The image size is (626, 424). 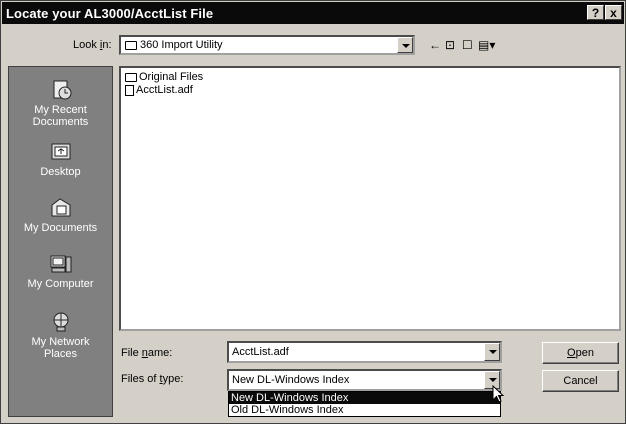 I want to click on list-item-label: Original Files, so click(x=171, y=77).